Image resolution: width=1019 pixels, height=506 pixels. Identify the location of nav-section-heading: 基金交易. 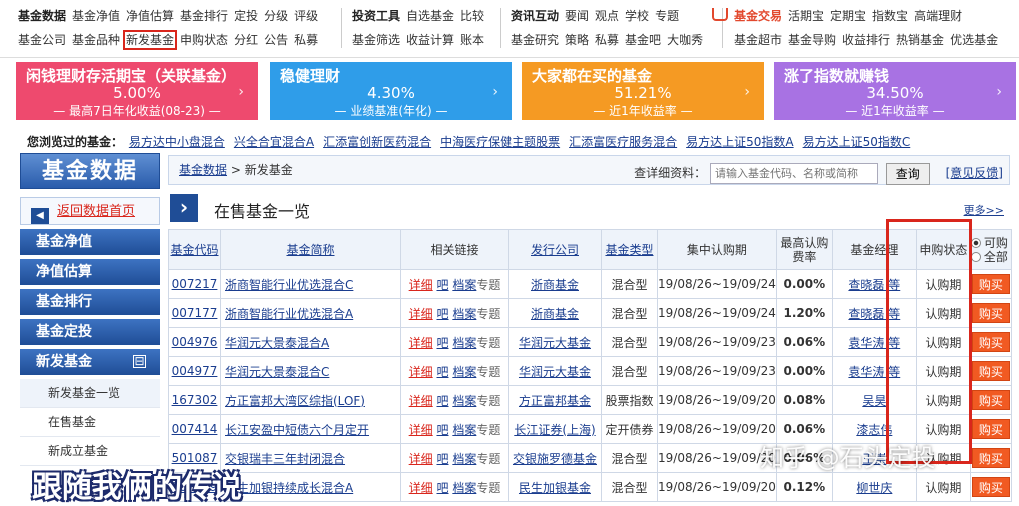
(758, 16).